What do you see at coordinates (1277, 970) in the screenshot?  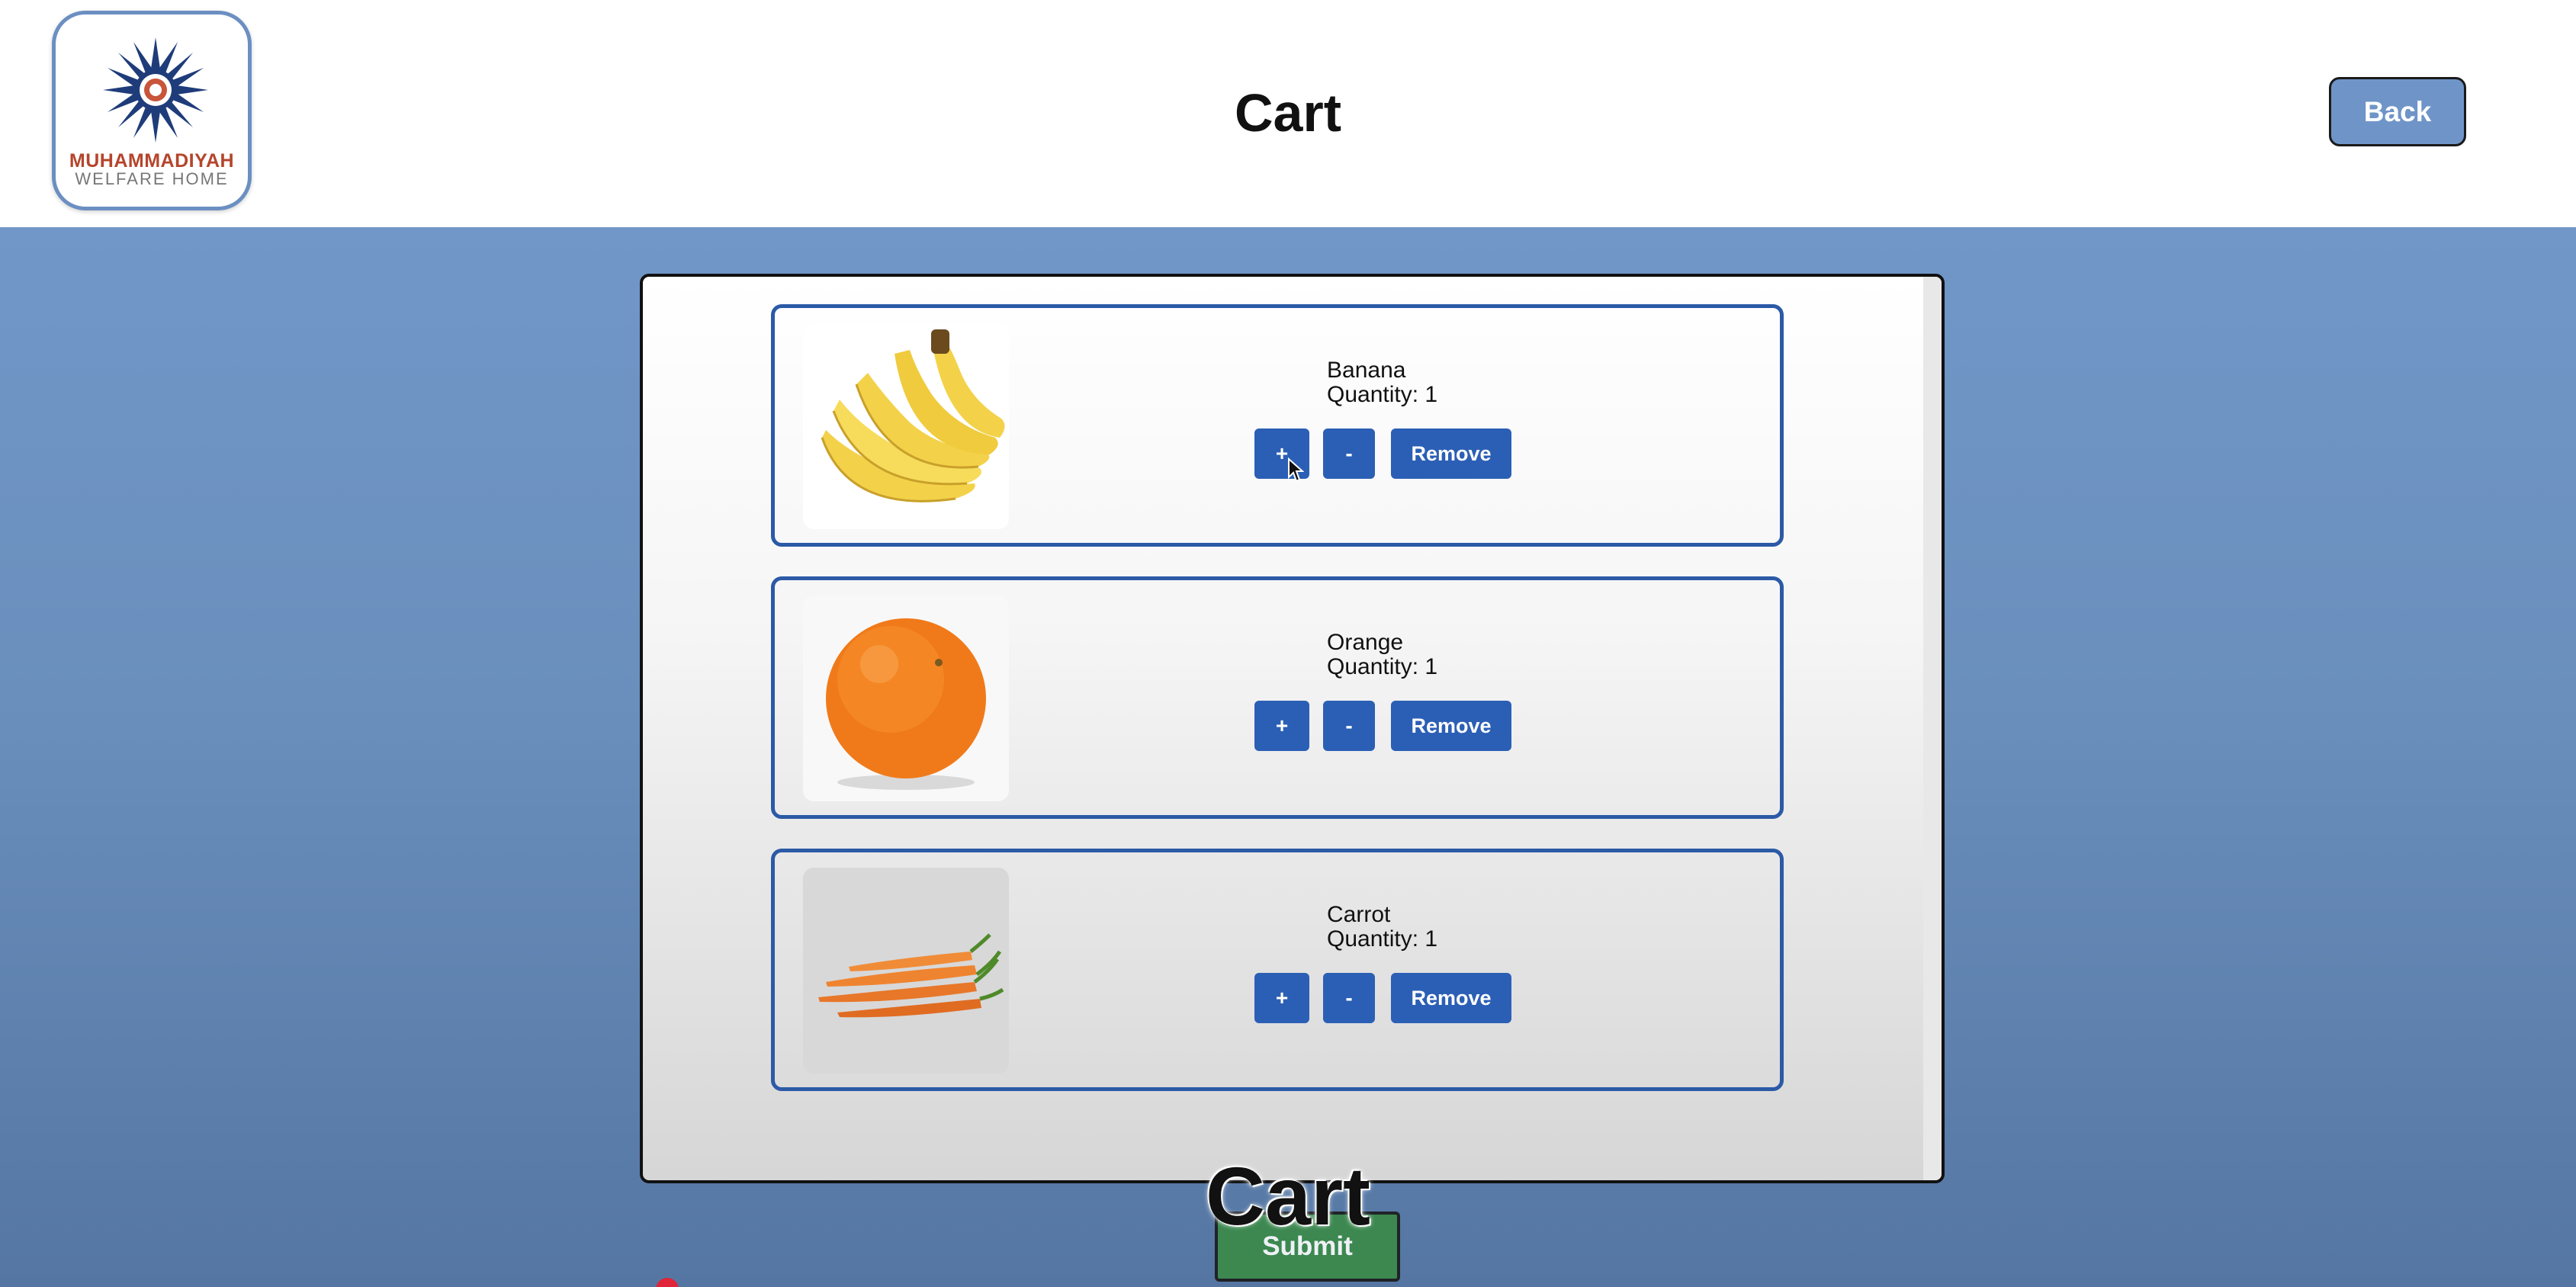 I see `cart-item-carrot: Carrot Quantity: 1 + - Remove` at bounding box center [1277, 970].